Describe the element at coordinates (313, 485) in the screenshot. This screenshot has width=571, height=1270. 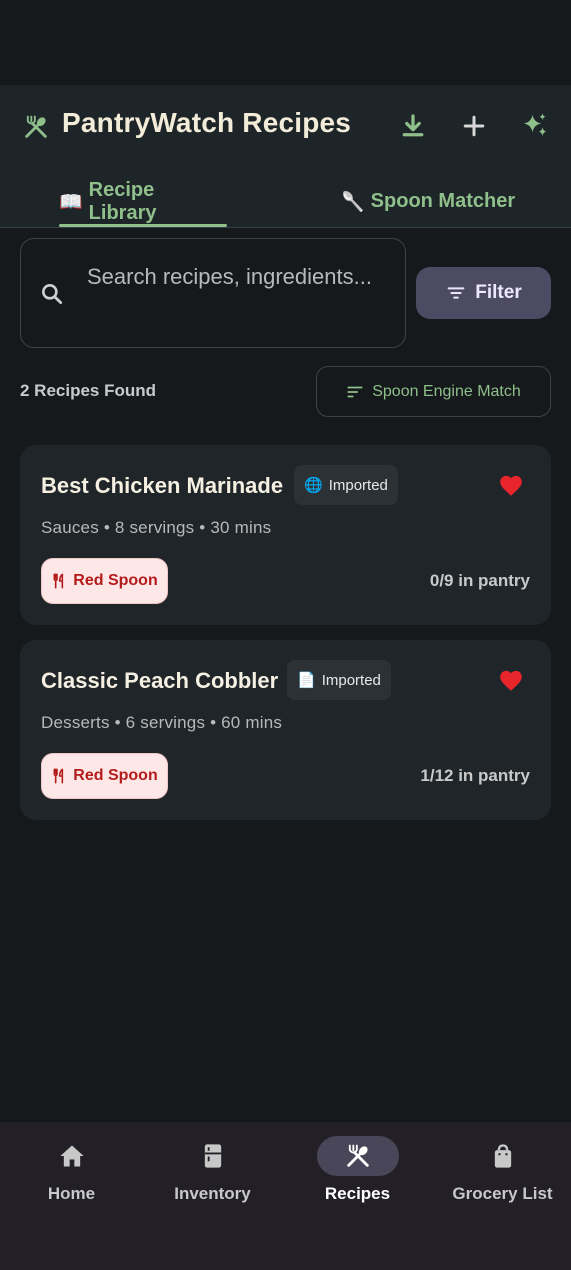
I see `globe-icon: 🌐` at that location.